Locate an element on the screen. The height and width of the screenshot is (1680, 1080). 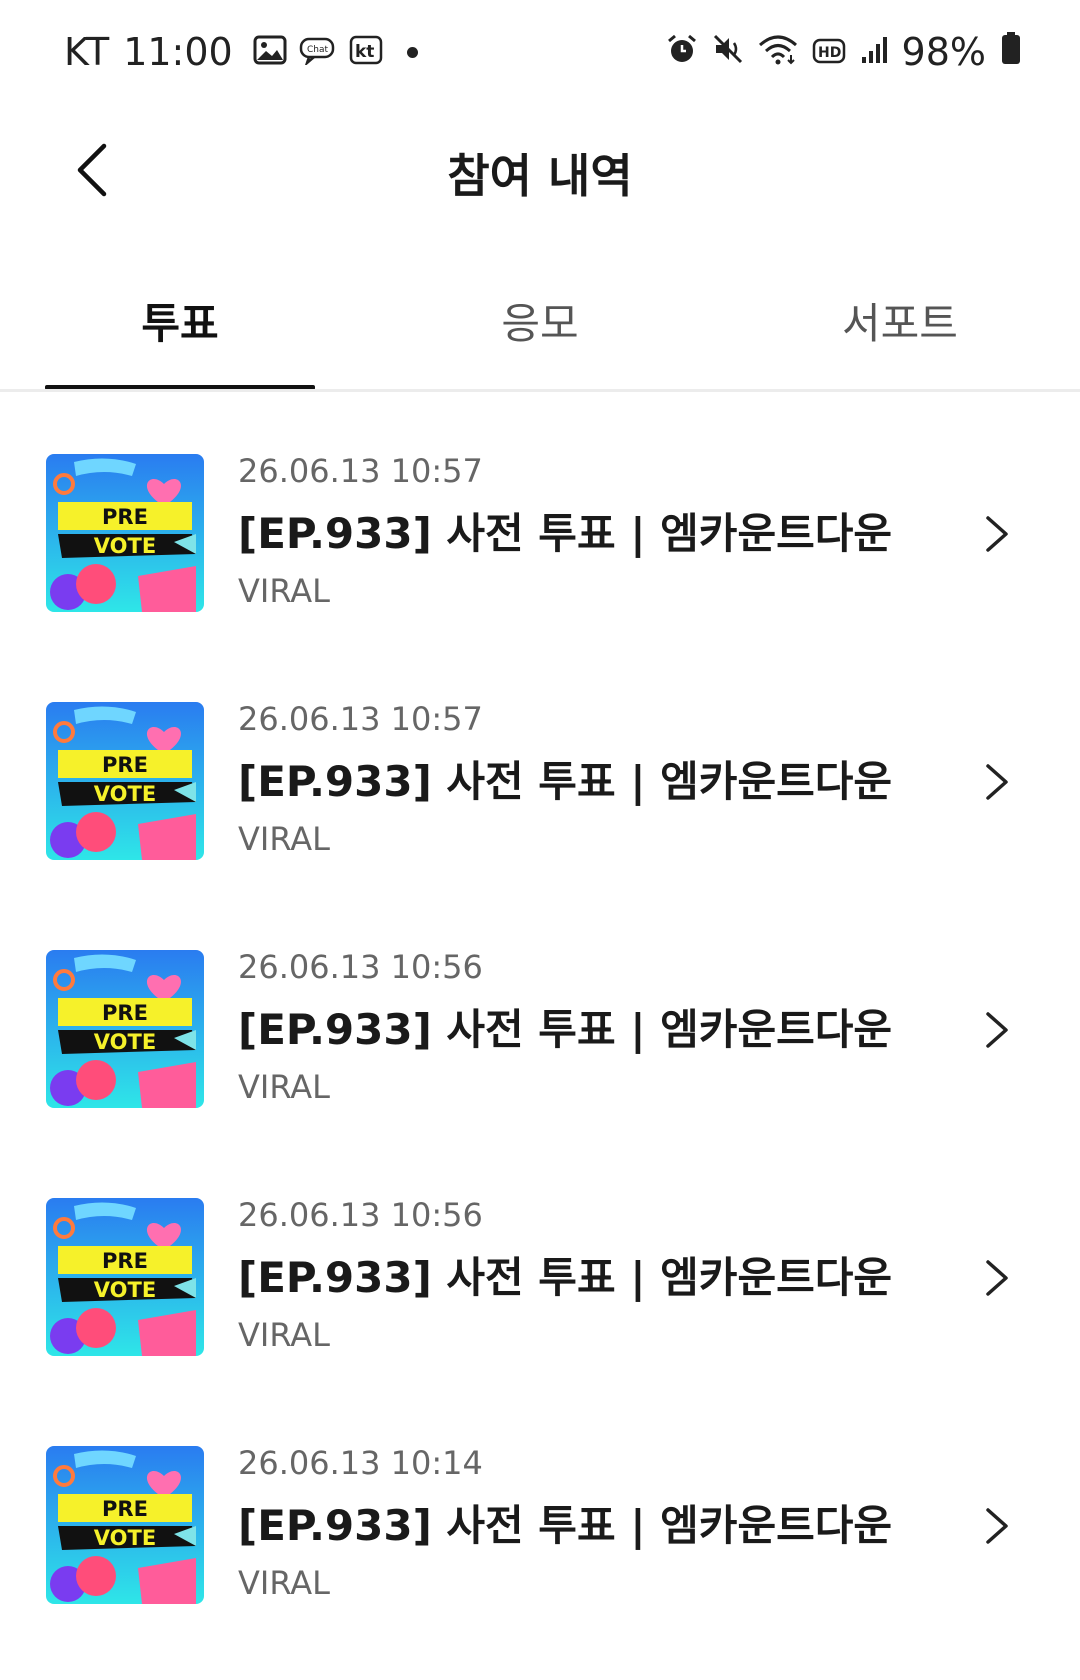
tab-bar: 투표 응모 서포트 is located at coordinates (540, 329).